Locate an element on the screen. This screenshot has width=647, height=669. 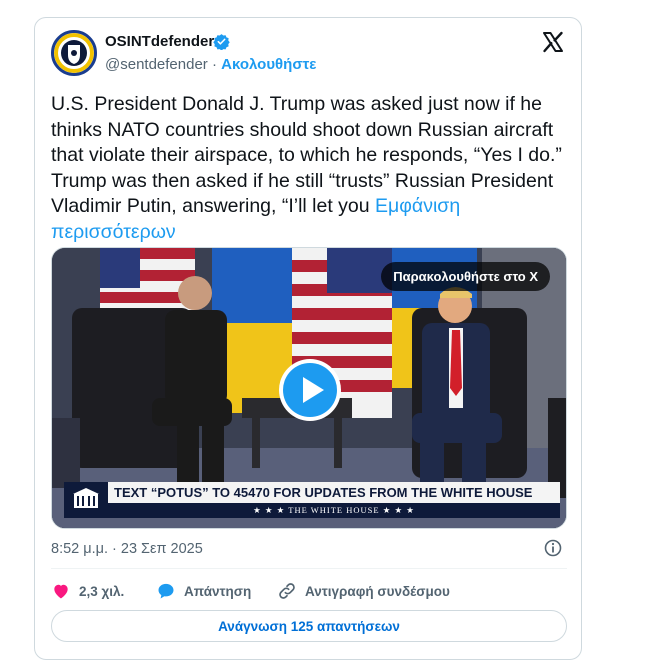
like-count: 2,3 χιλ. is located at coordinates (102, 591).